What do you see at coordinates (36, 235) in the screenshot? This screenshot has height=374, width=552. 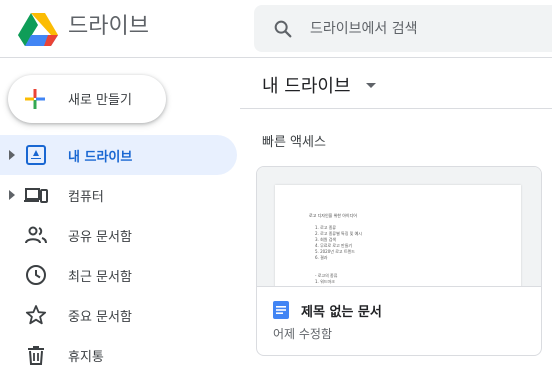 I see `shared-people-icon` at bounding box center [36, 235].